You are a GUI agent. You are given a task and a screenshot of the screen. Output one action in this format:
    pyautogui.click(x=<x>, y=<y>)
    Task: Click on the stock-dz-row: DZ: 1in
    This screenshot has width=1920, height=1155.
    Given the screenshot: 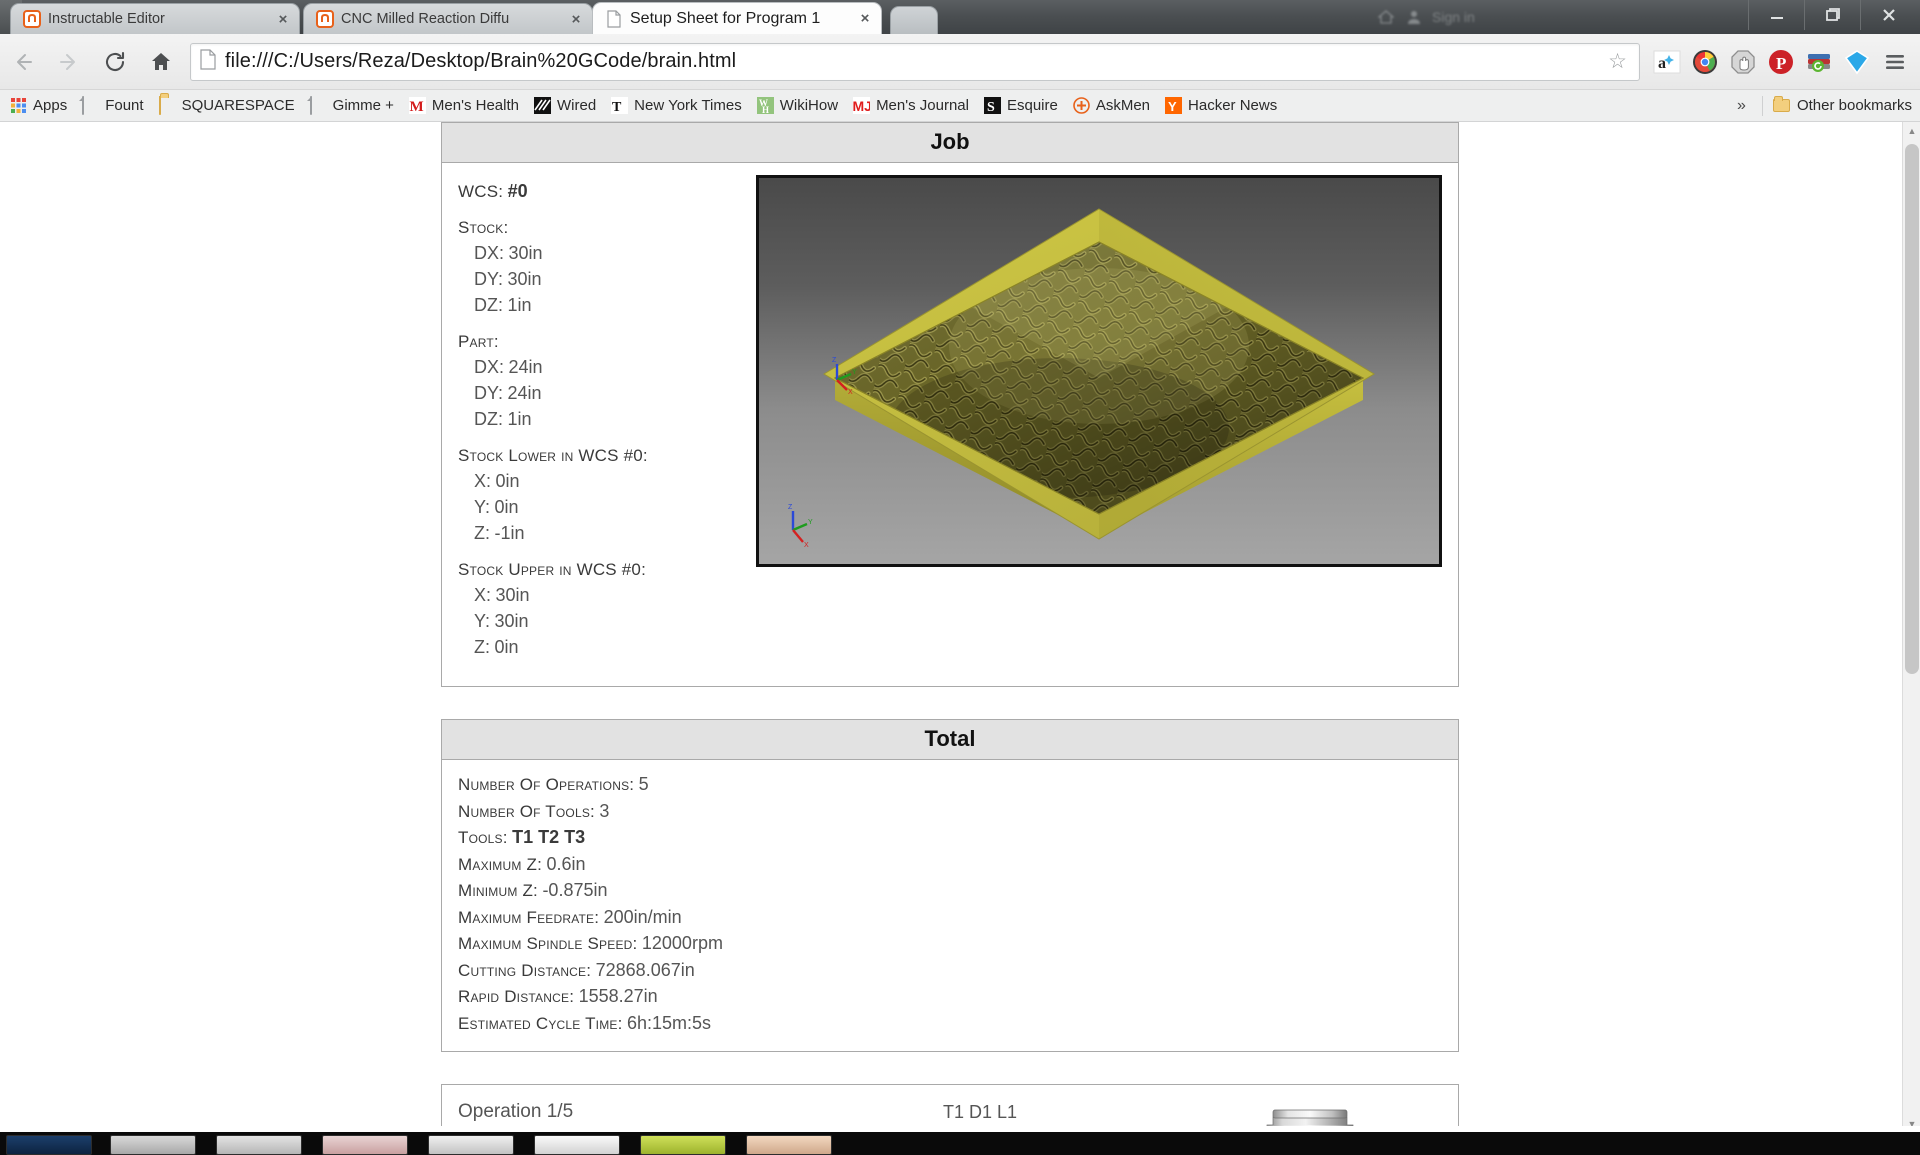 What is the action you would take?
    pyautogui.click(x=607, y=306)
    